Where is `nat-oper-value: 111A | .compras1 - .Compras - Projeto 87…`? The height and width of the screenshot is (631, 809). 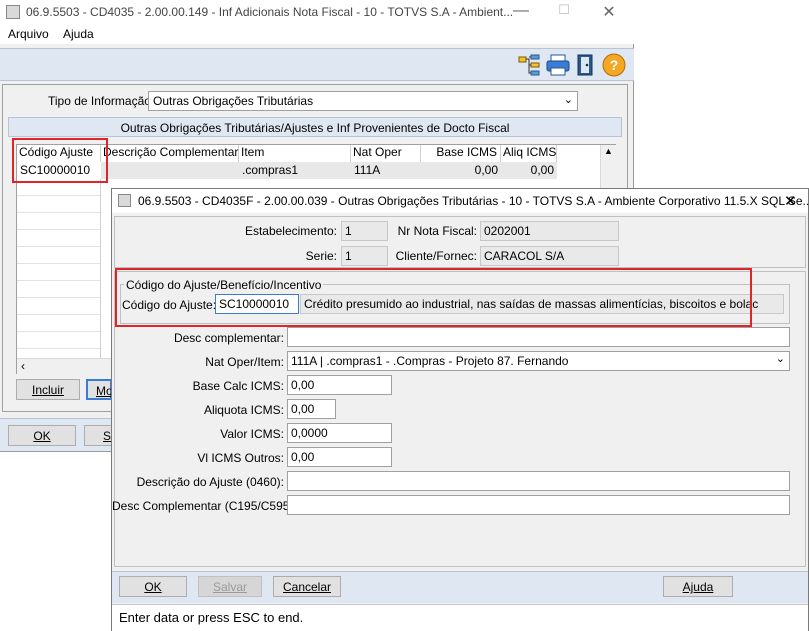 nat-oper-value: 111A | .compras1 - .Compras - Projeto 87… is located at coordinates (430, 361).